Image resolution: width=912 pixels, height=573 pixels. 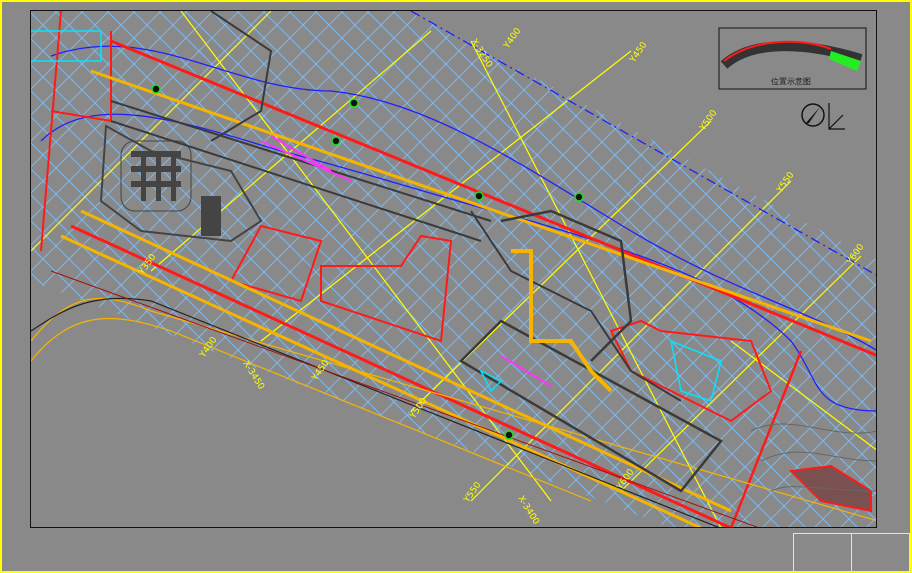 What do you see at coordinates (791, 81) in the screenshot?
I see `inset-title: 位置示意图` at bounding box center [791, 81].